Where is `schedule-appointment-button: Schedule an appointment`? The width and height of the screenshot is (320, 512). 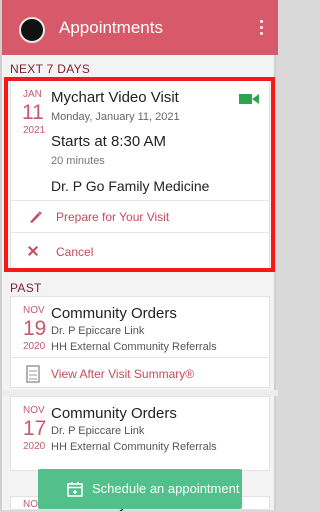 schedule-appointment-button: Schedule an appointment is located at coordinates (140, 489).